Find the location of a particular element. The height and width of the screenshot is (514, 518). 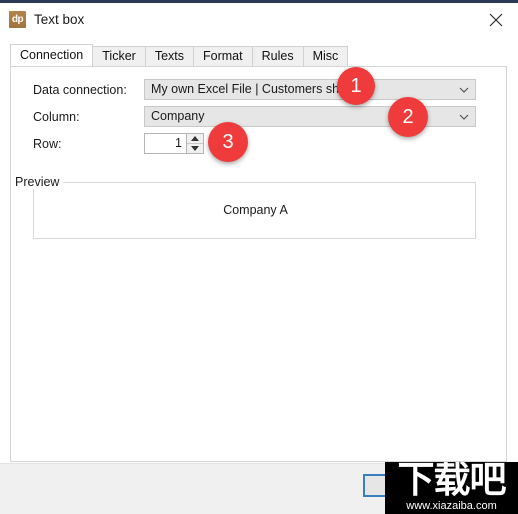

tab-rules: Rules is located at coordinates (277, 56).